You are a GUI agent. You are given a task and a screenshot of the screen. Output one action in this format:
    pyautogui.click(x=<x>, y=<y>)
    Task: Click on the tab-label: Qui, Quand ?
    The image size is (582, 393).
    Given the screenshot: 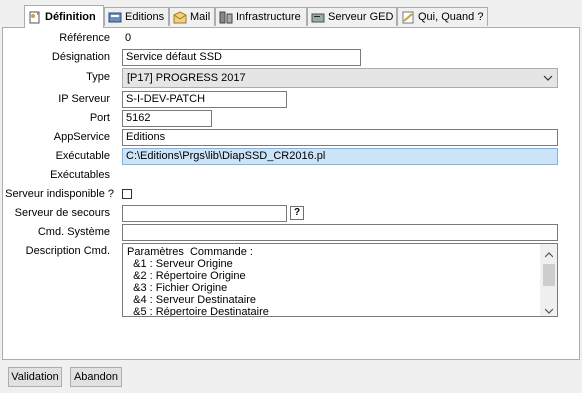 What is the action you would take?
    pyautogui.click(x=451, y=17)
    